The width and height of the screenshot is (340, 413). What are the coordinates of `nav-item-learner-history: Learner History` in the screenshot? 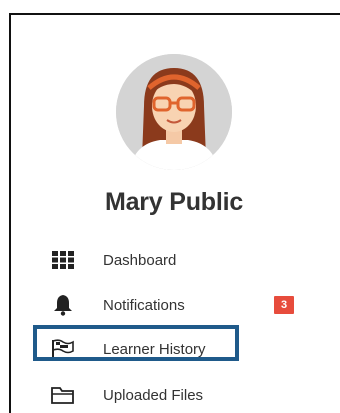 It's located at (185, 349).